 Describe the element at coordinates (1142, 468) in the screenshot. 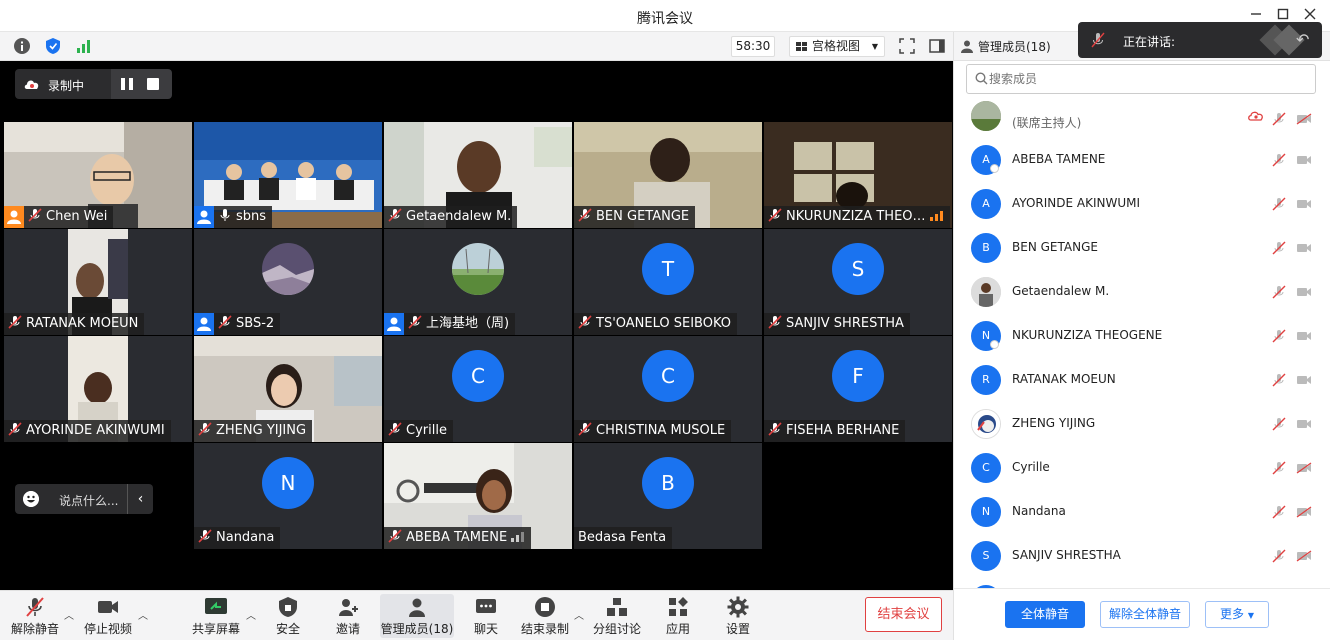

I see `list-item: C Cyrille` at that location.